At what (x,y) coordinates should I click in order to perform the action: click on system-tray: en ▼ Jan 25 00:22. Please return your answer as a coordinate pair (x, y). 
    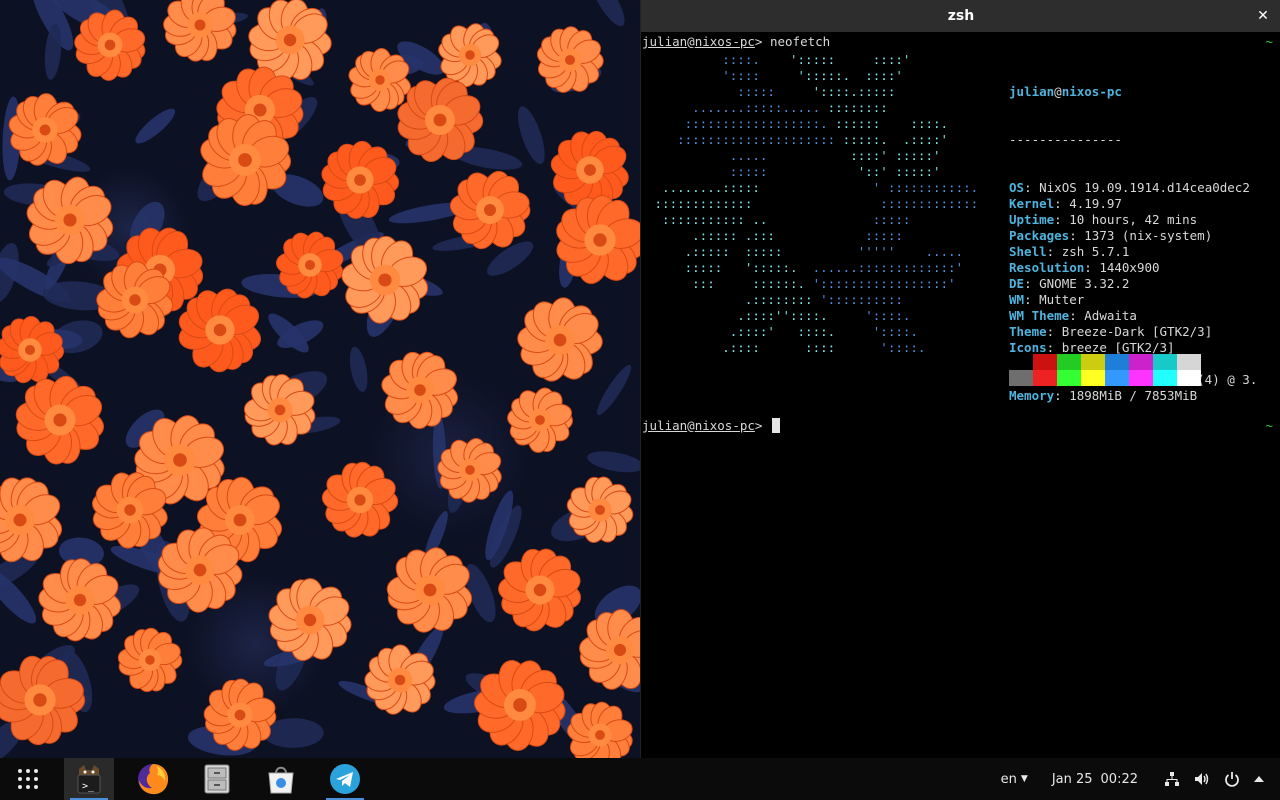
    Looking at the image, I should click on (1140, 779).